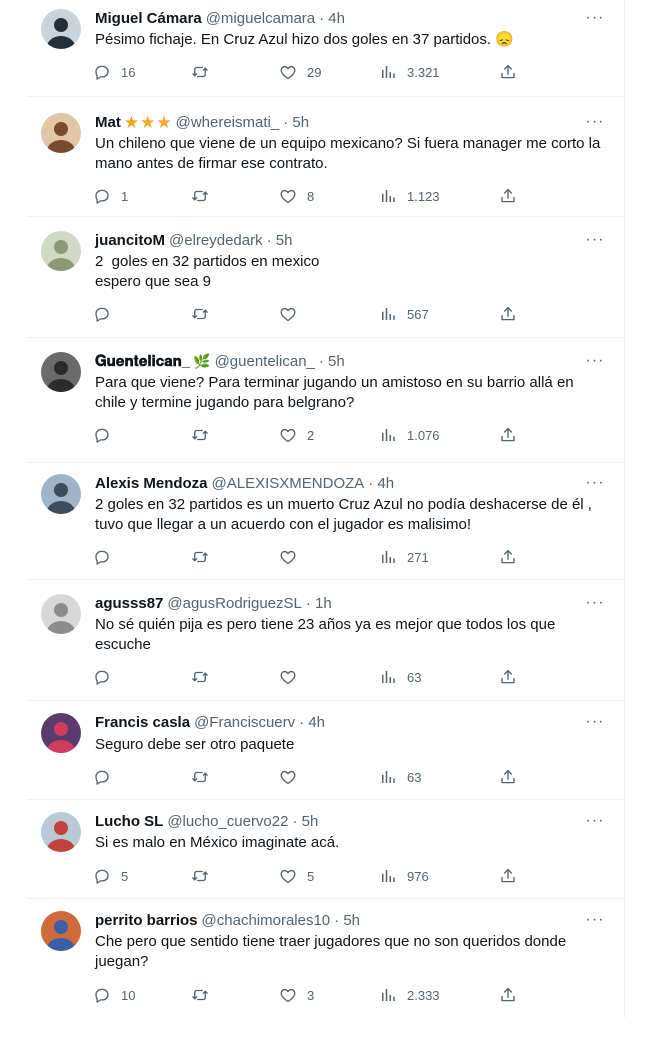  I want to click on timestamp: · 1h, so click(319, 603).